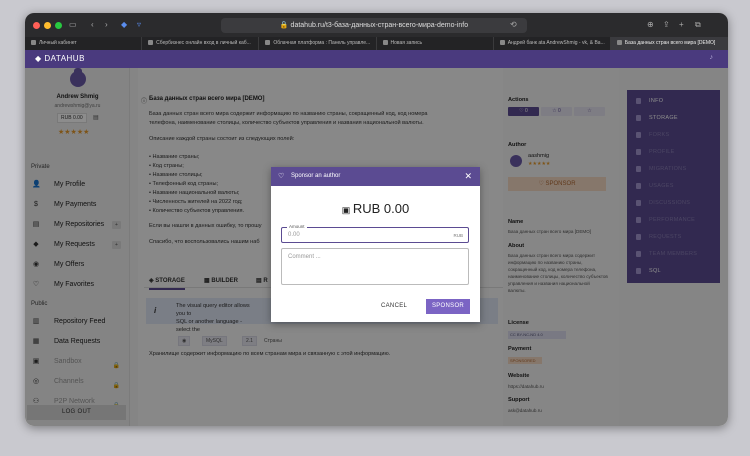 The height and width of the screenshot is (456, 750). I want to click on translate-icon: ⟲, so click(513, 25).